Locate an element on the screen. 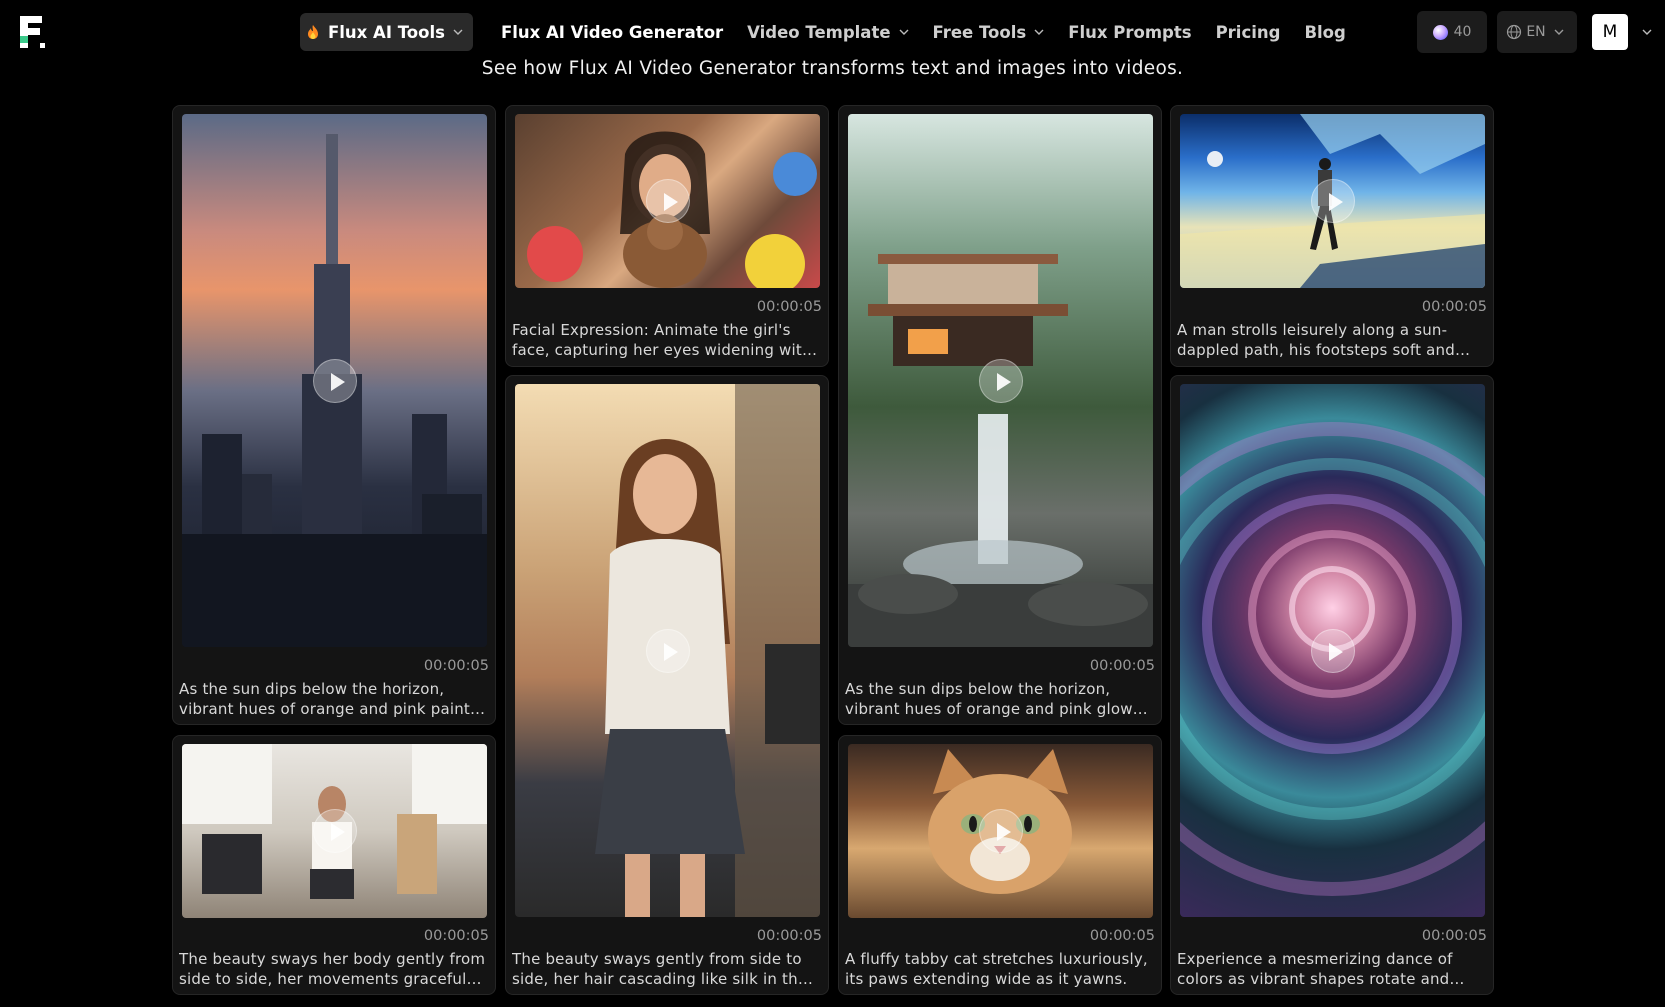 The width and height of the screenshot is (1665, 1007). nav-link-video-template: Video Template is located at coordinates (827, 32).